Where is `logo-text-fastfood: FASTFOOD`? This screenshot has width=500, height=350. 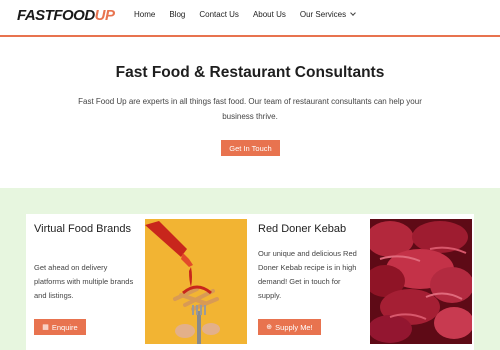 logo-text-fastfood: FASTFOOD is located at coordinates (56, 15).